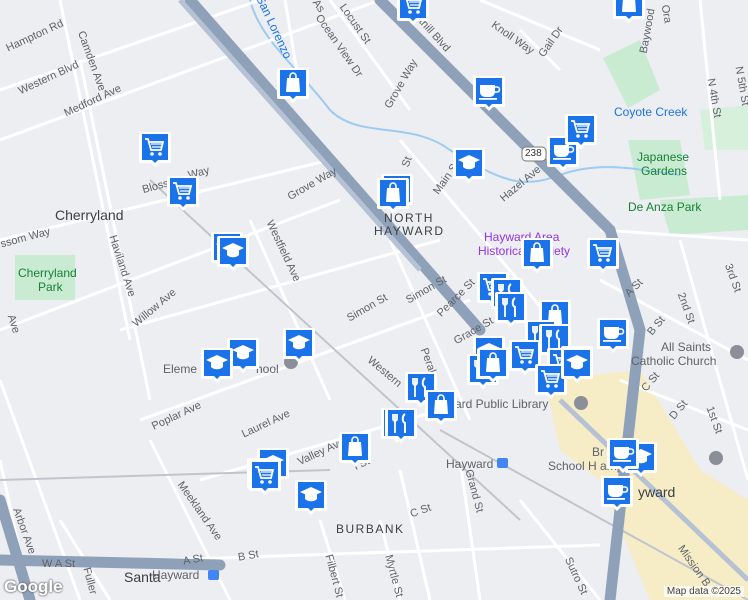 Image resolution: width=748 pixels, height=600 pixels. Describe the element at coordinates (664, 207) in the screenshot. I see `poi-label-de-anza: De Anza Park` at that location.